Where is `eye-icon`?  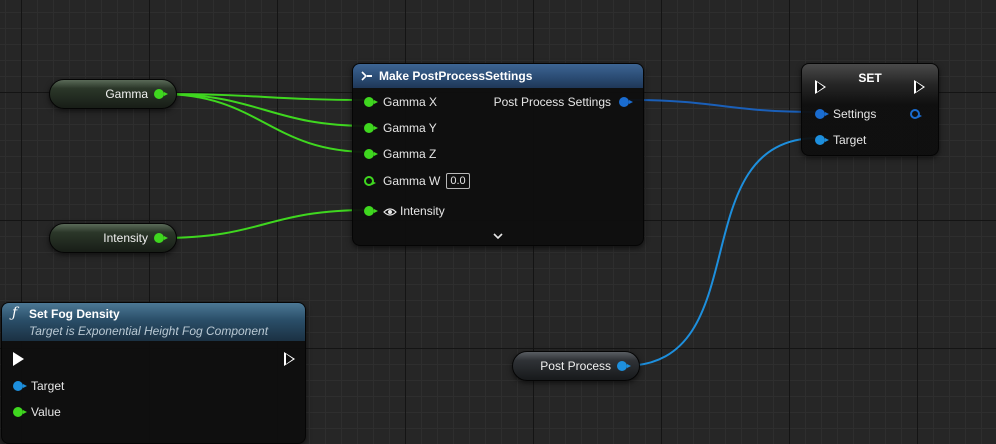
eye-icon is located at coordinates (390, 211).